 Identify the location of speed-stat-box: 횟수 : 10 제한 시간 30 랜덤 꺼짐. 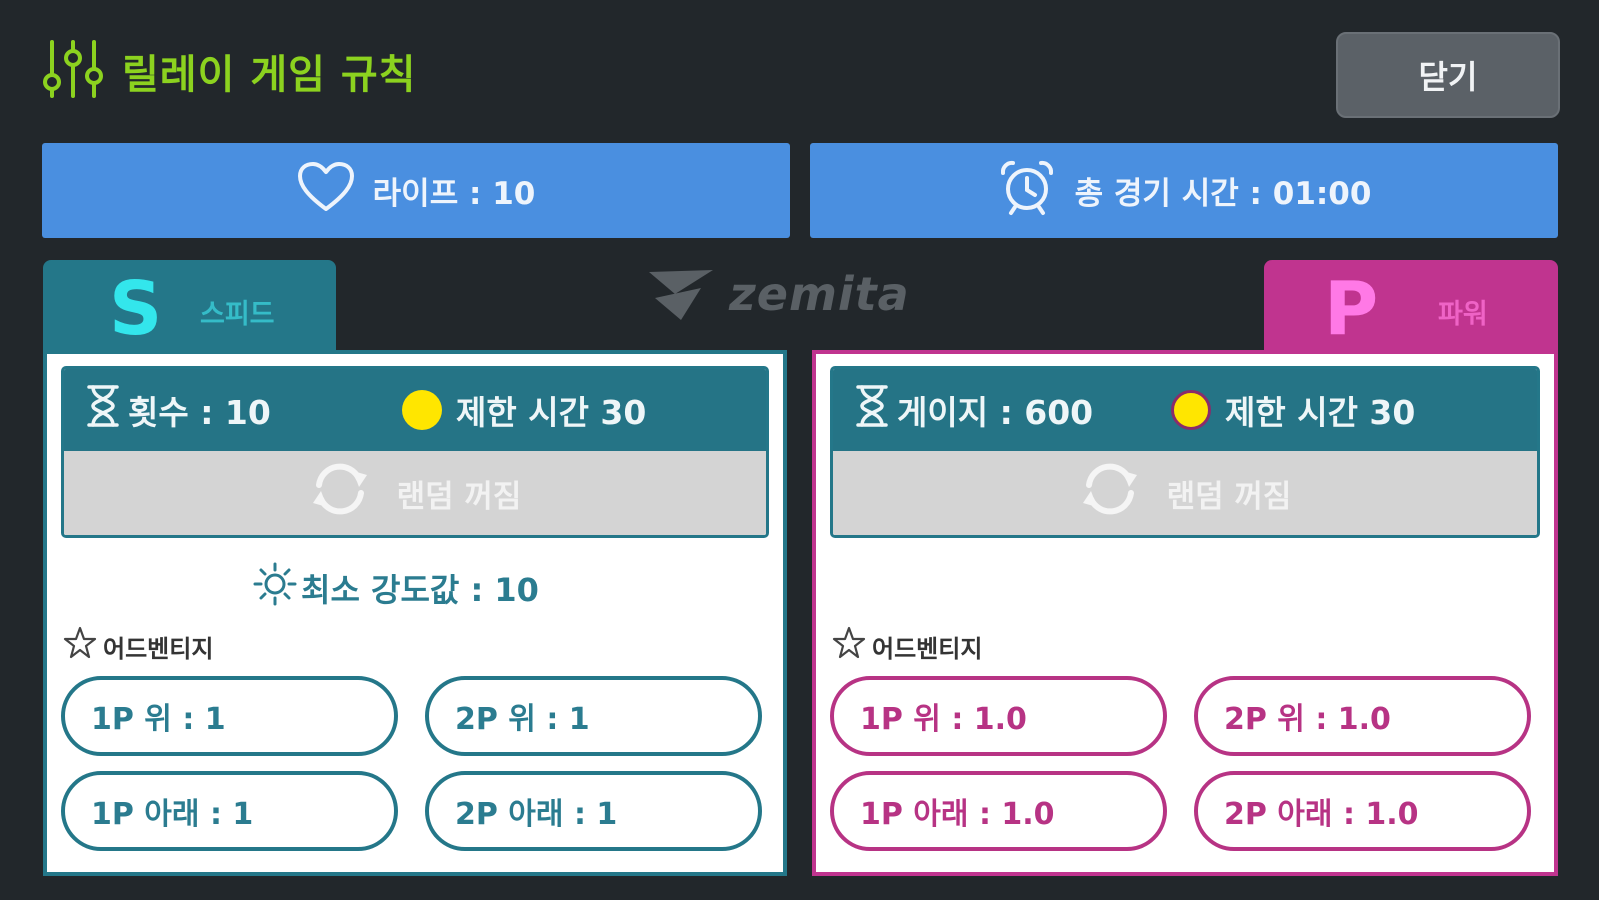
(415, 452).